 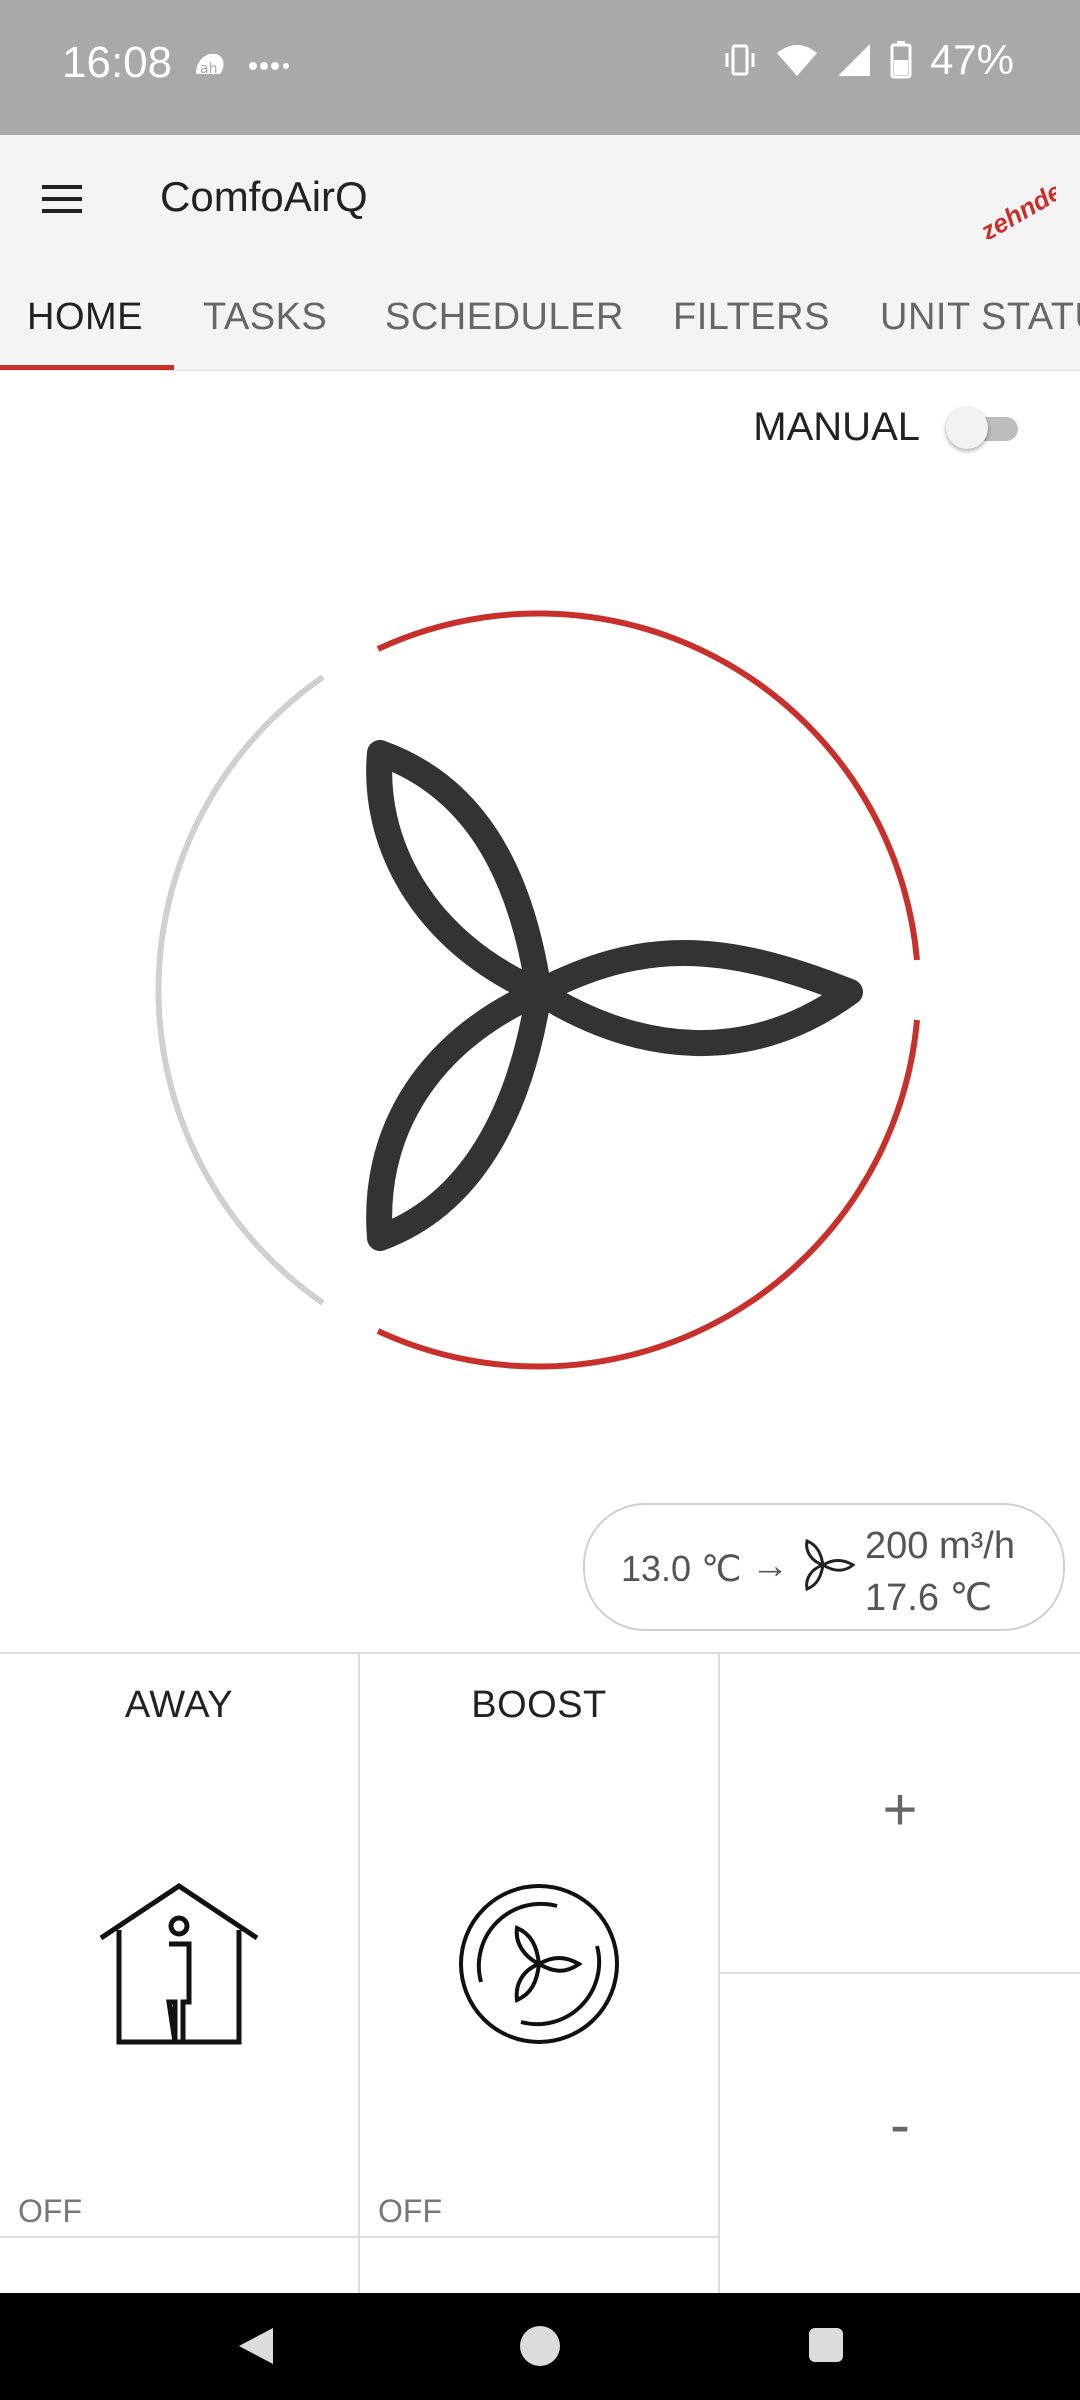 What do you see at coordinates (980, 317) in the screenshot?
I see `tab-unit-status: UNIT STATUS` at bounding box center [980, 317].